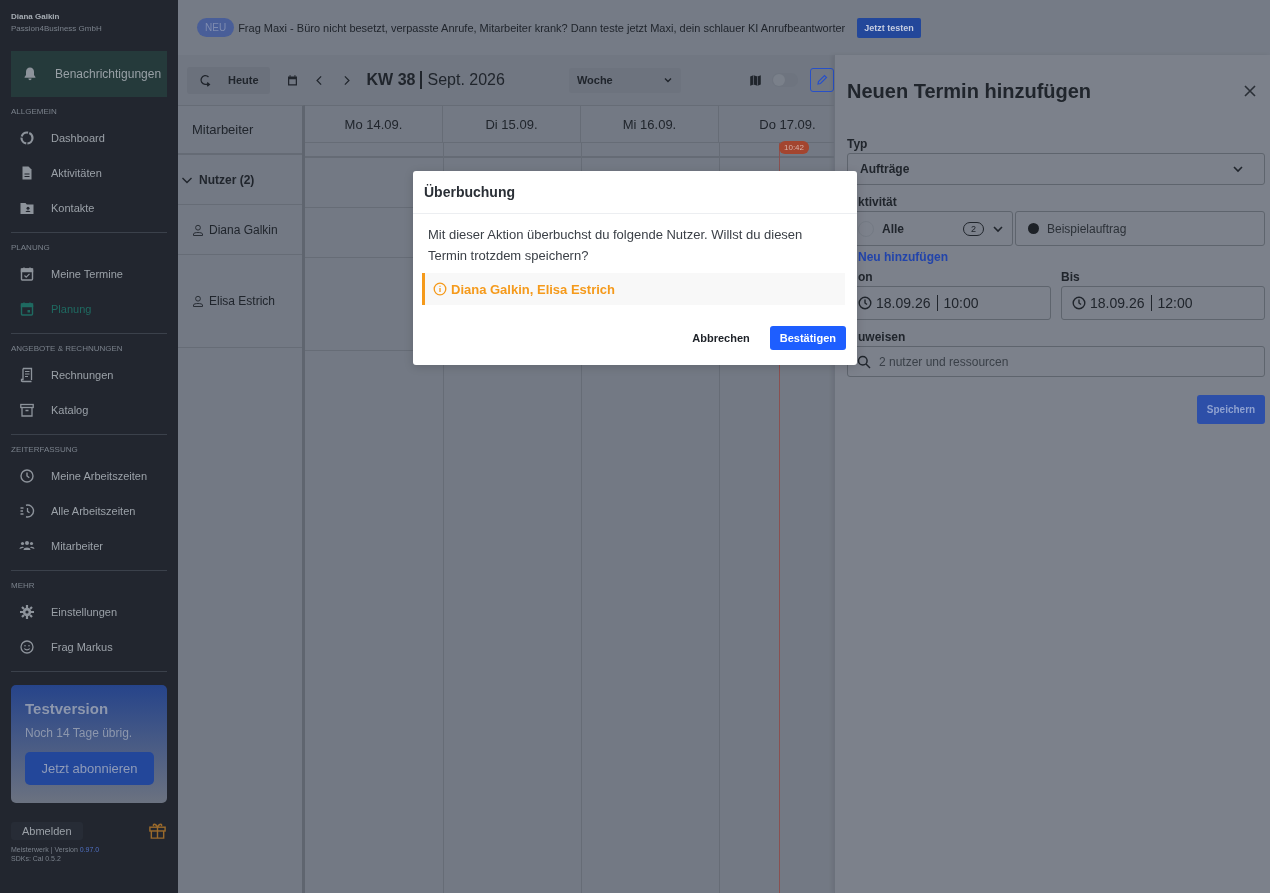 The height and width of the screenshot is (893, 1270). Describe the element at coordinates (89, 646) in the screenshot. I see `nav-item: Frag Markus` at that location.